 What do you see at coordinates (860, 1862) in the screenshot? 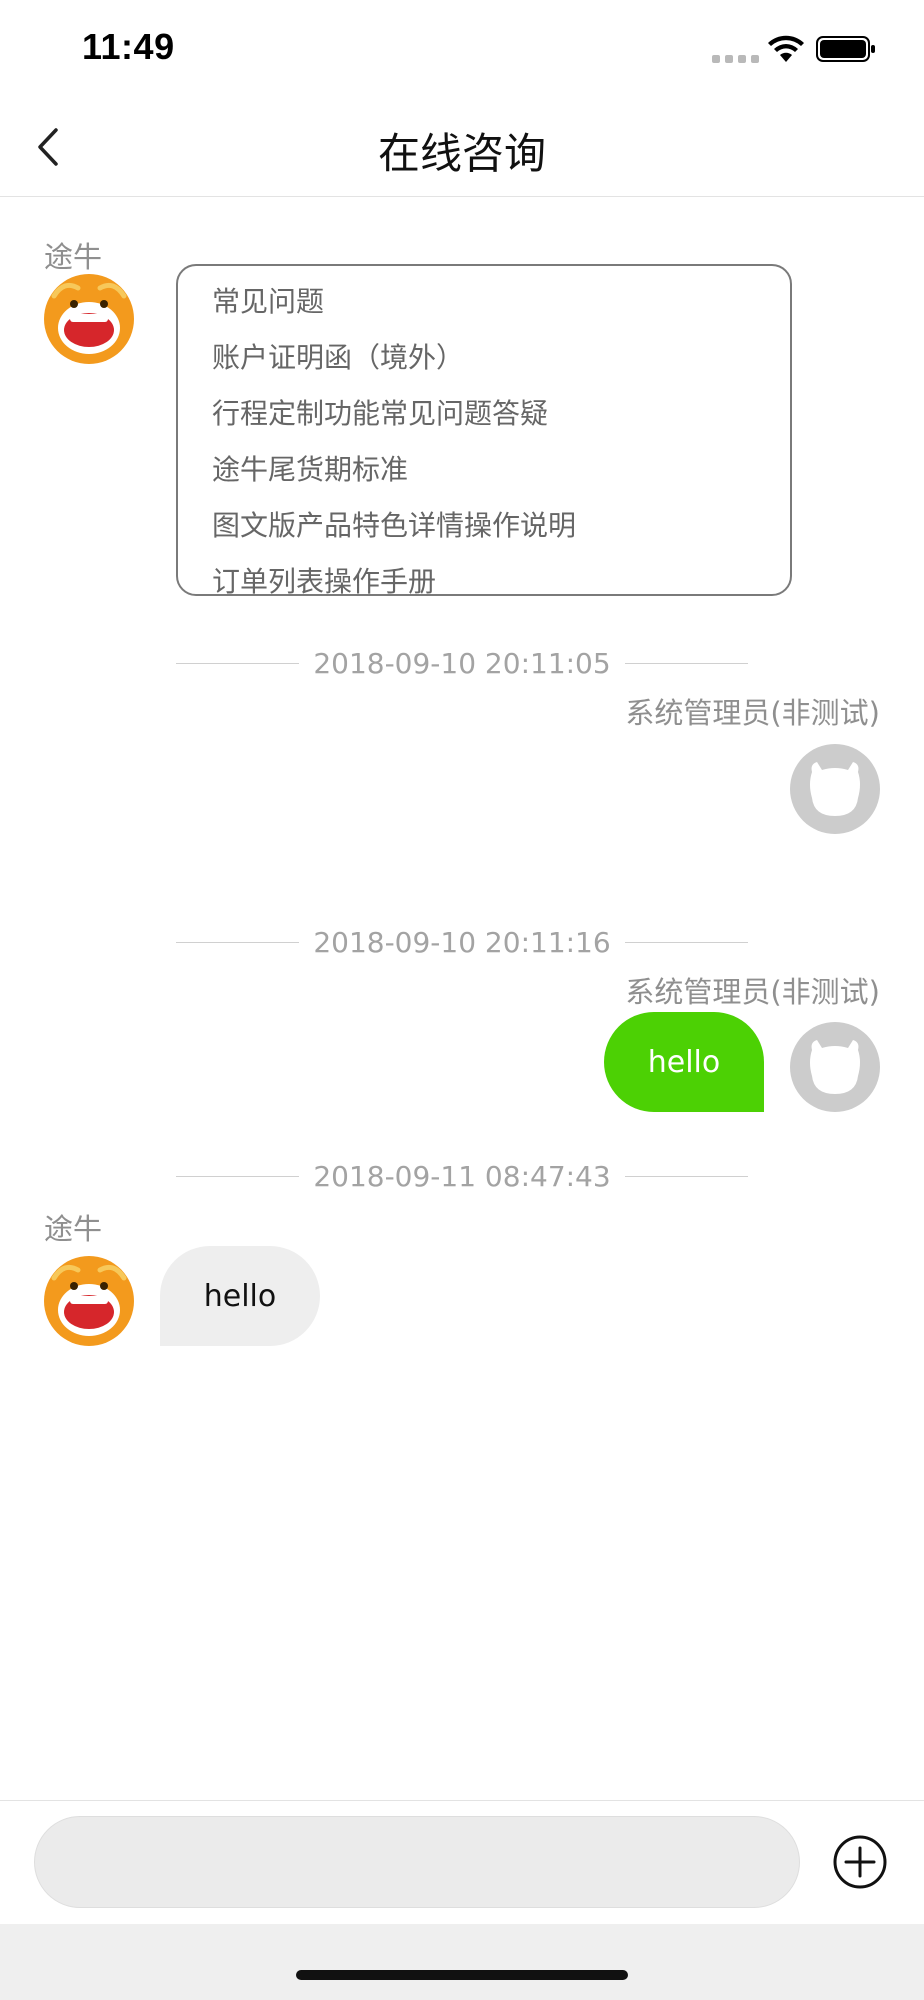
I see `add-plus-icon` at bounding box center [860, 1862].